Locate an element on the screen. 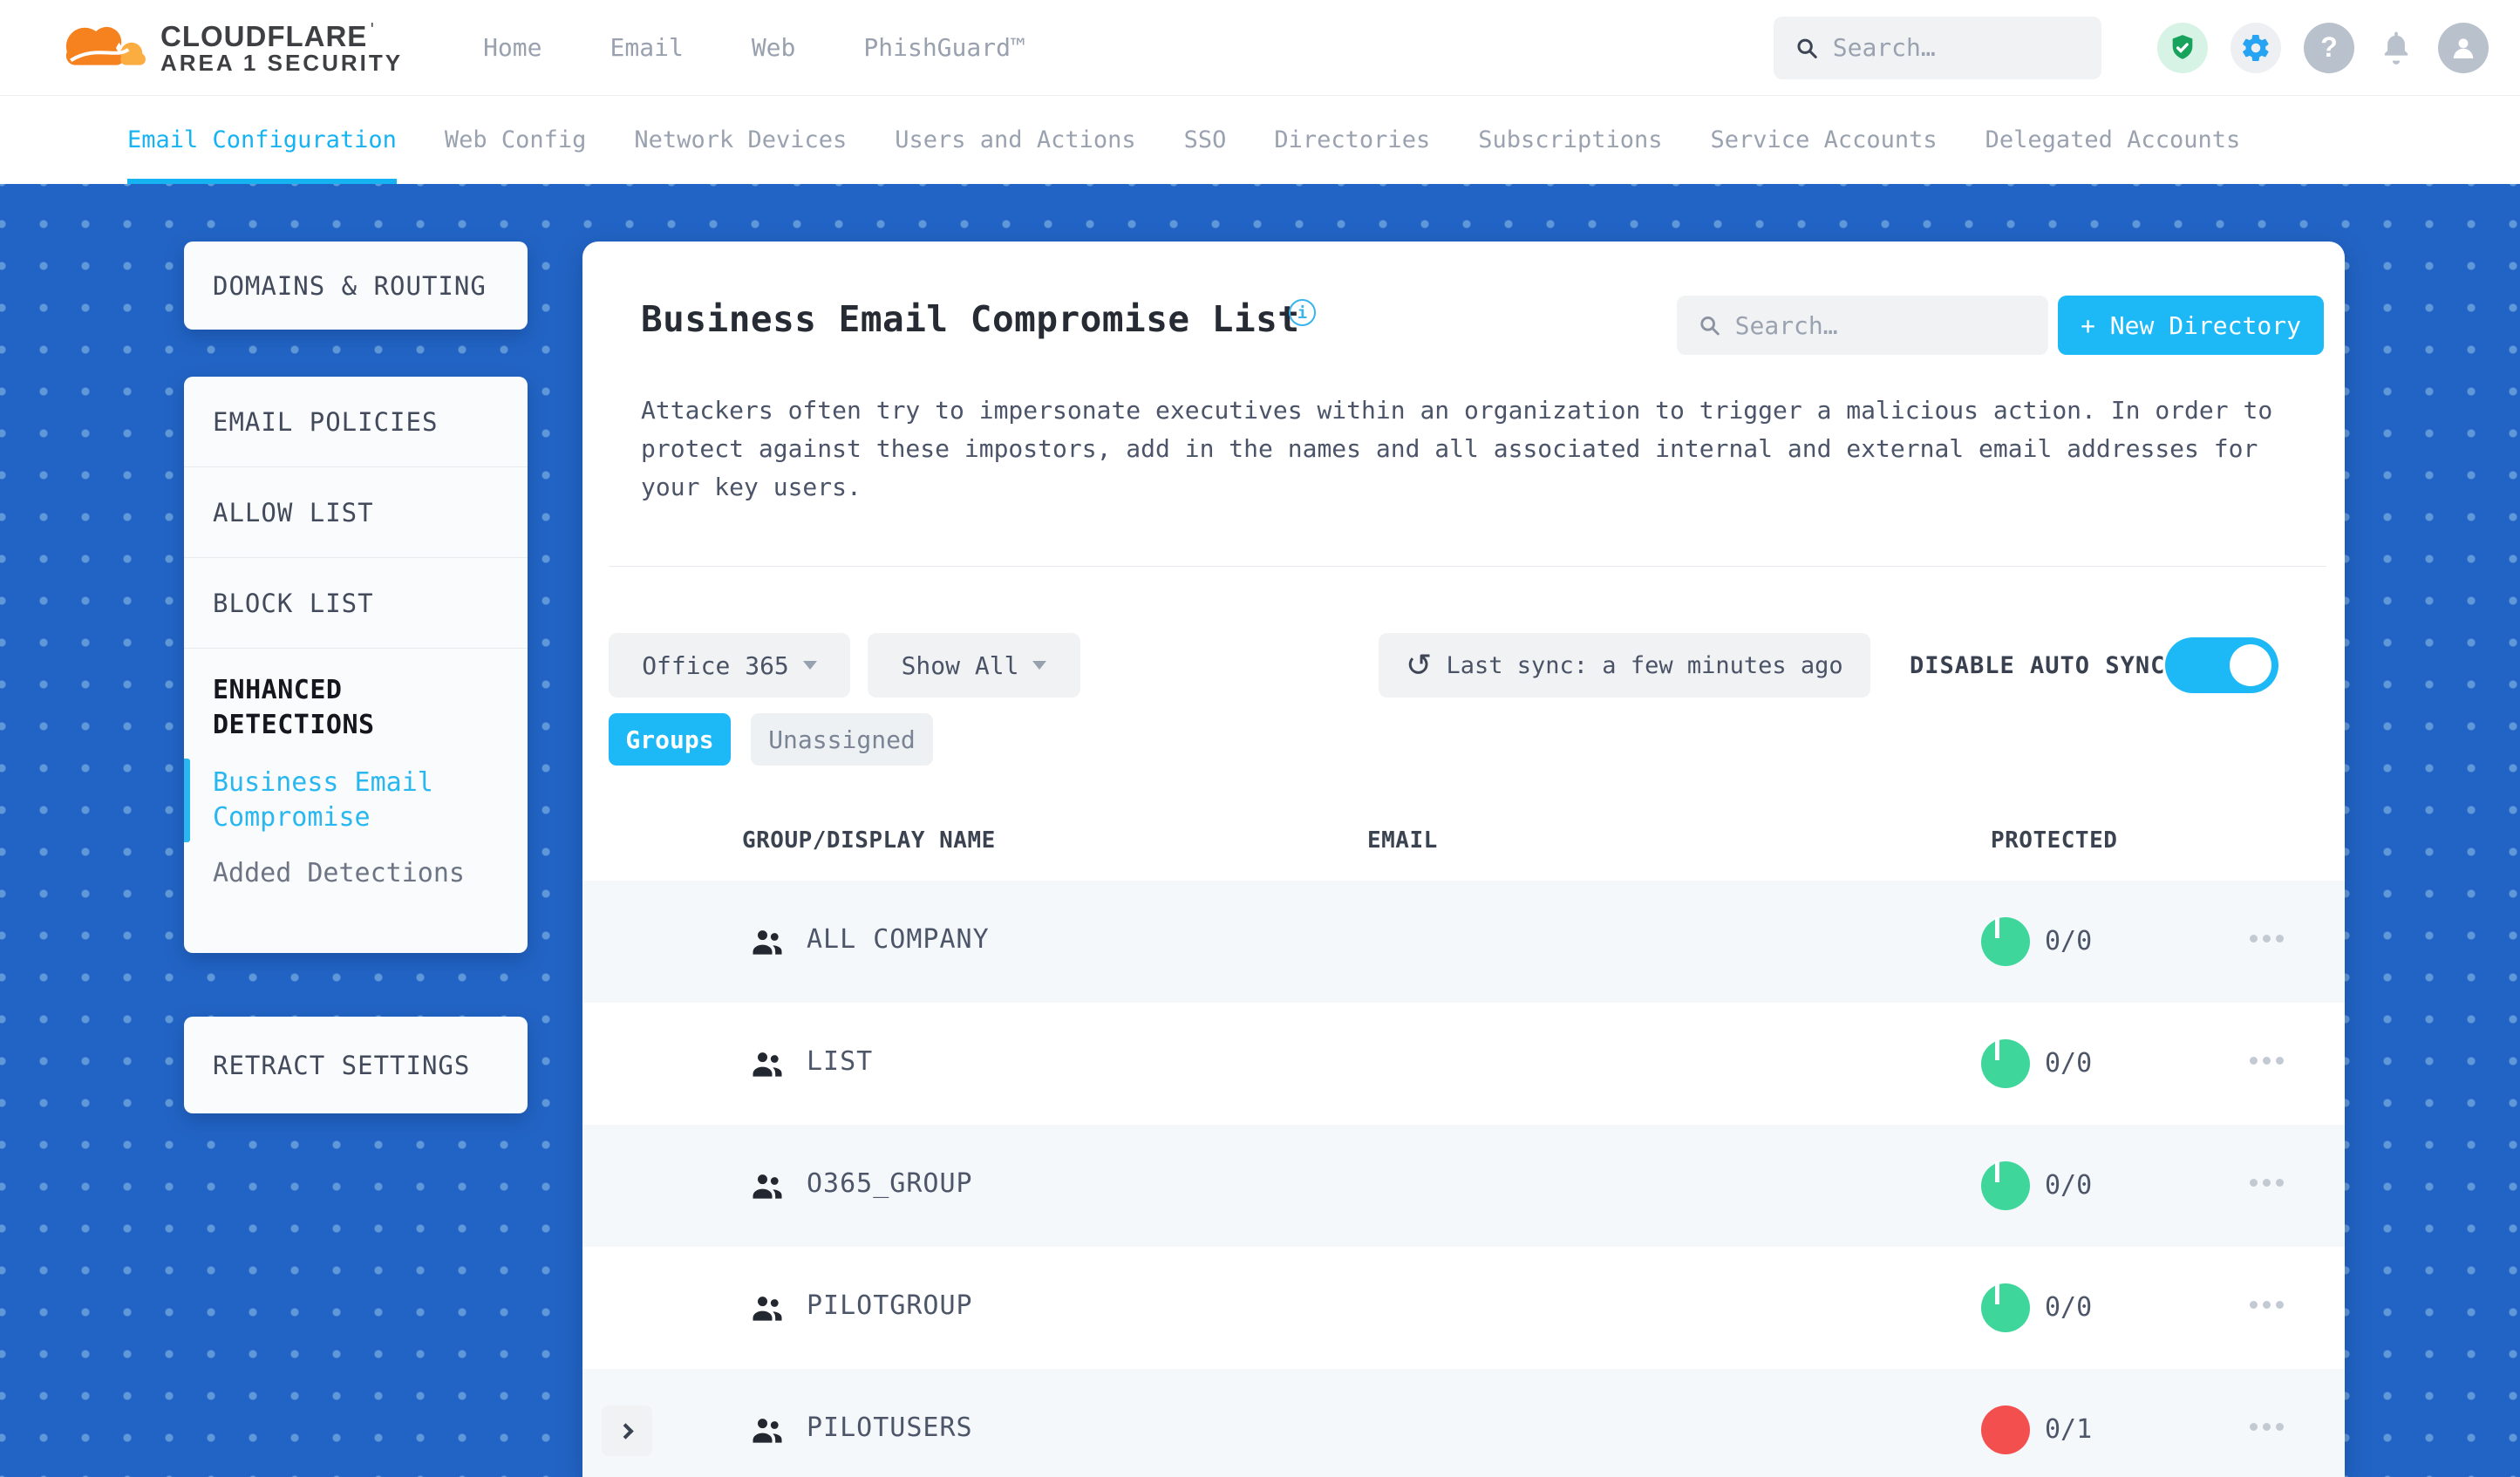 This screenshot has width=2520, height=1477. brand-subtitle: AREA 1 SECURITY is located at coordinates (282, 63).